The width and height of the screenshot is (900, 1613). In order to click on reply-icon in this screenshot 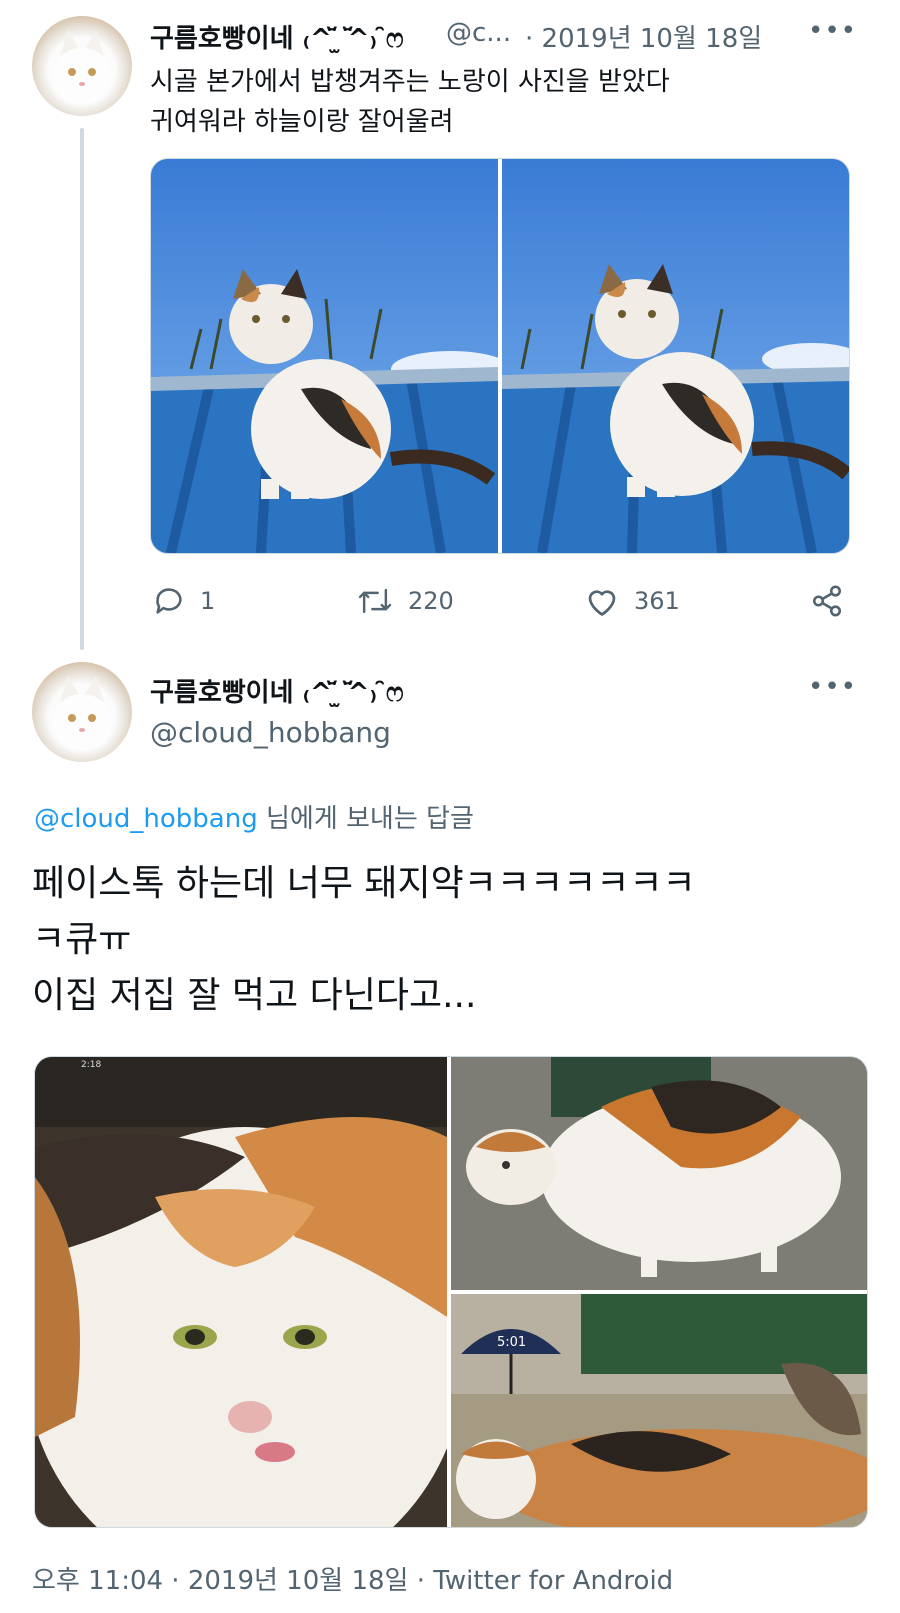, I will do `click(169, 601)`.